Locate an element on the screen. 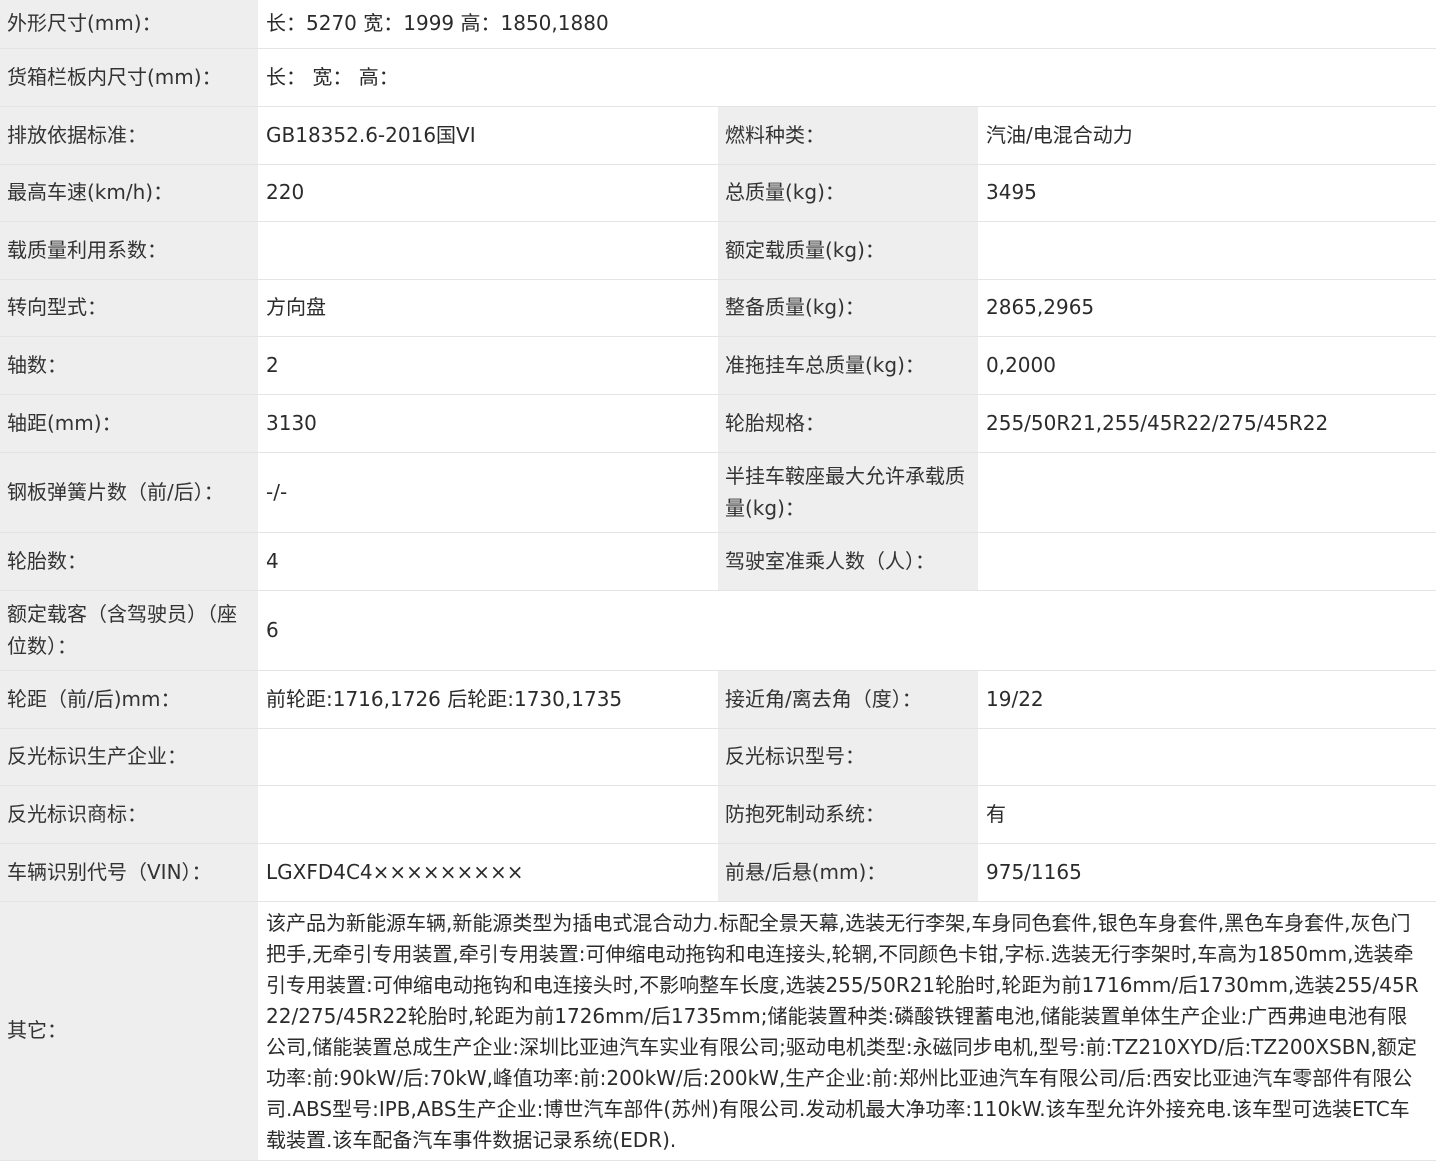 The width and height of the screenshot is (1436, 1161). spec-value: 汽油/电混合动力 is located at coordinates (1207, 135).